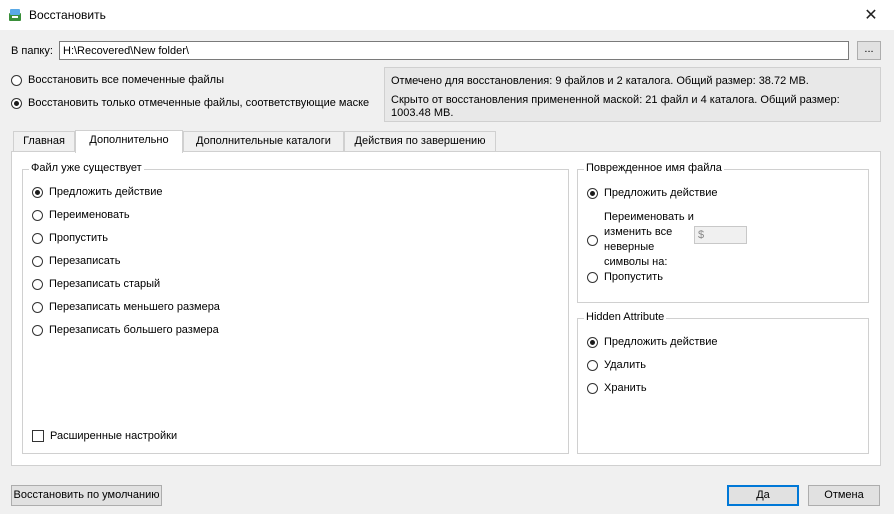 This screenshot has height=514, width=894. What do you see at coordinates (134, 330) in the screenshot?
I see `radio-fe-overwrite-larger-label: Перезаписать большего размера` at bounding box center [134, 330].